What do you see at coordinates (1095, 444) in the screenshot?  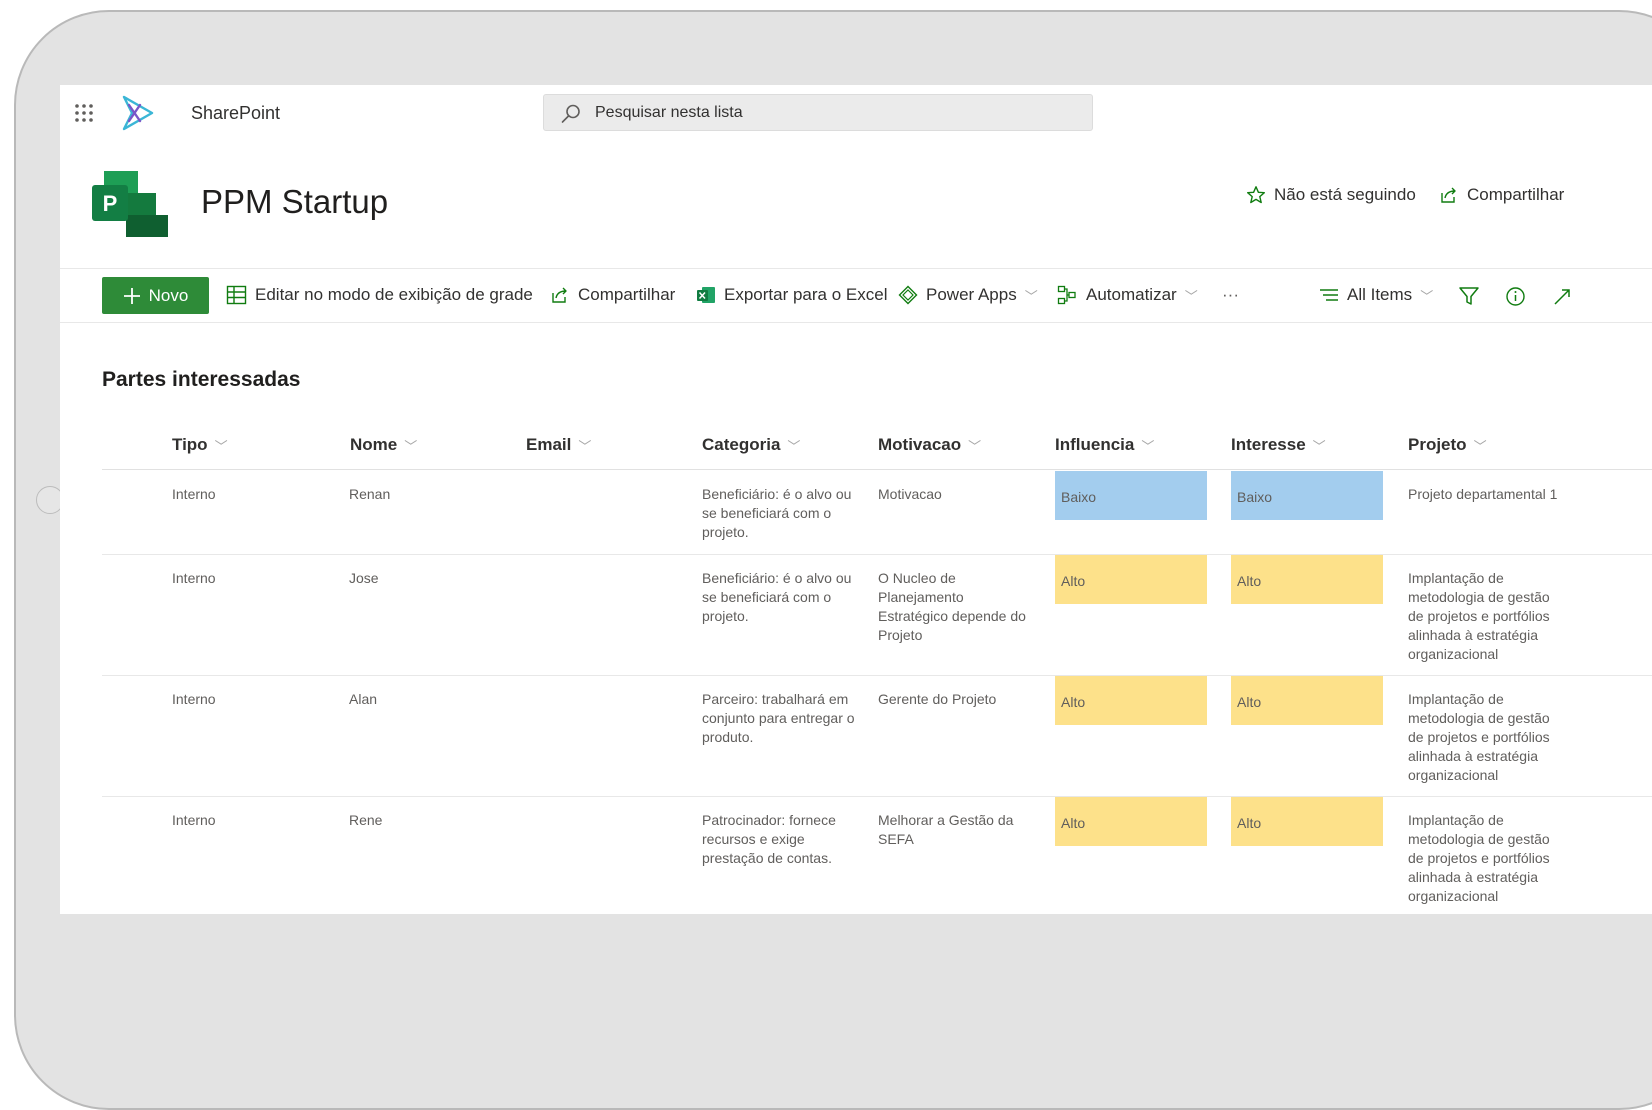 I see `column-header-label: Influencia` at bounding box center [1095, 444].